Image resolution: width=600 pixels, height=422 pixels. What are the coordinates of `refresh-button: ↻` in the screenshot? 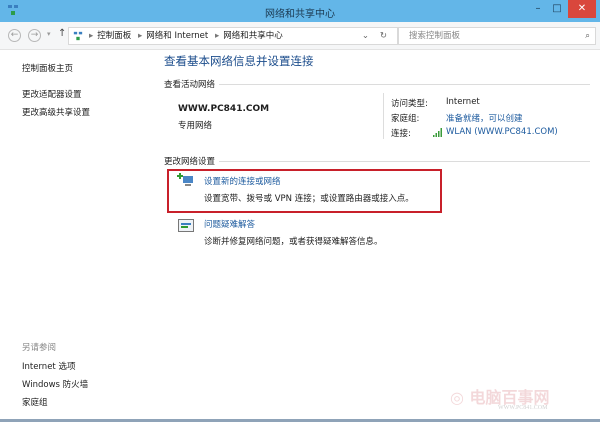 It's located at (383, 36).